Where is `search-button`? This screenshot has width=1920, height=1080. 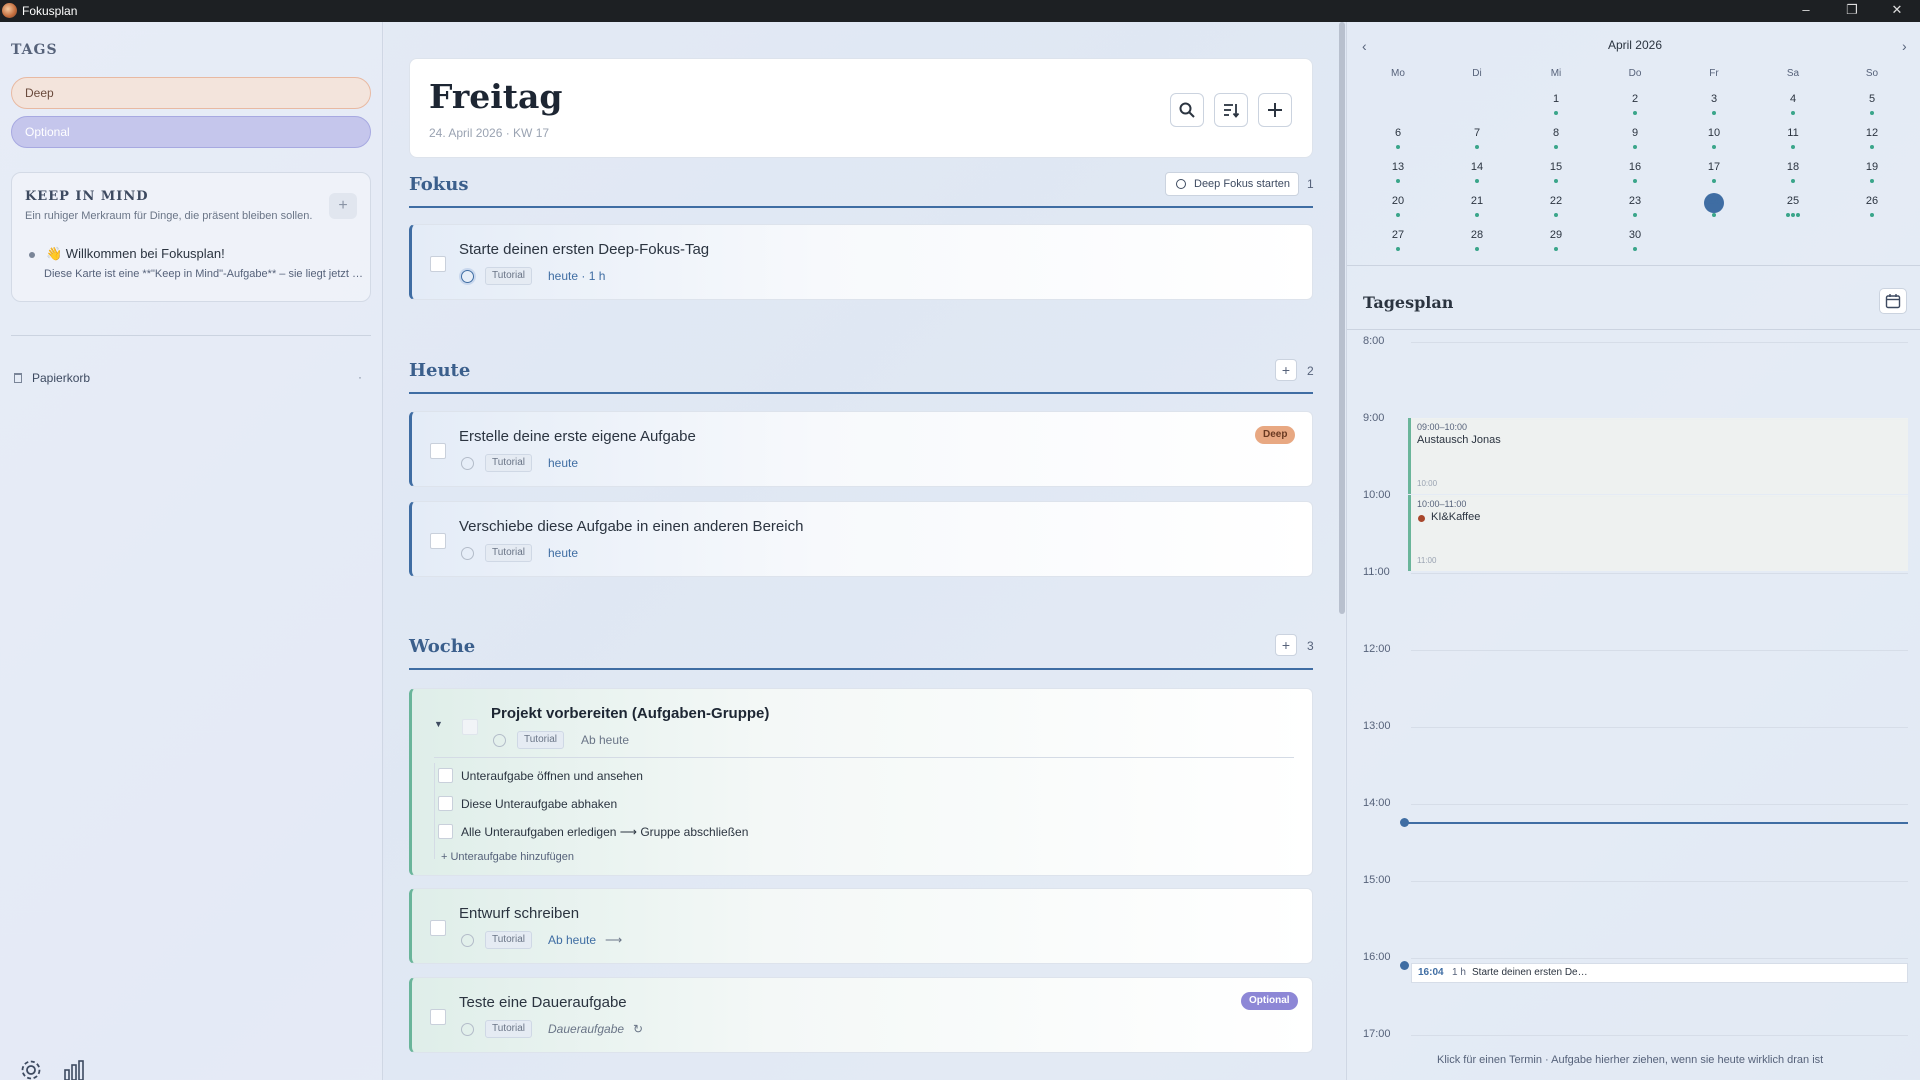
search-button is located at coordinates (1187, 110).